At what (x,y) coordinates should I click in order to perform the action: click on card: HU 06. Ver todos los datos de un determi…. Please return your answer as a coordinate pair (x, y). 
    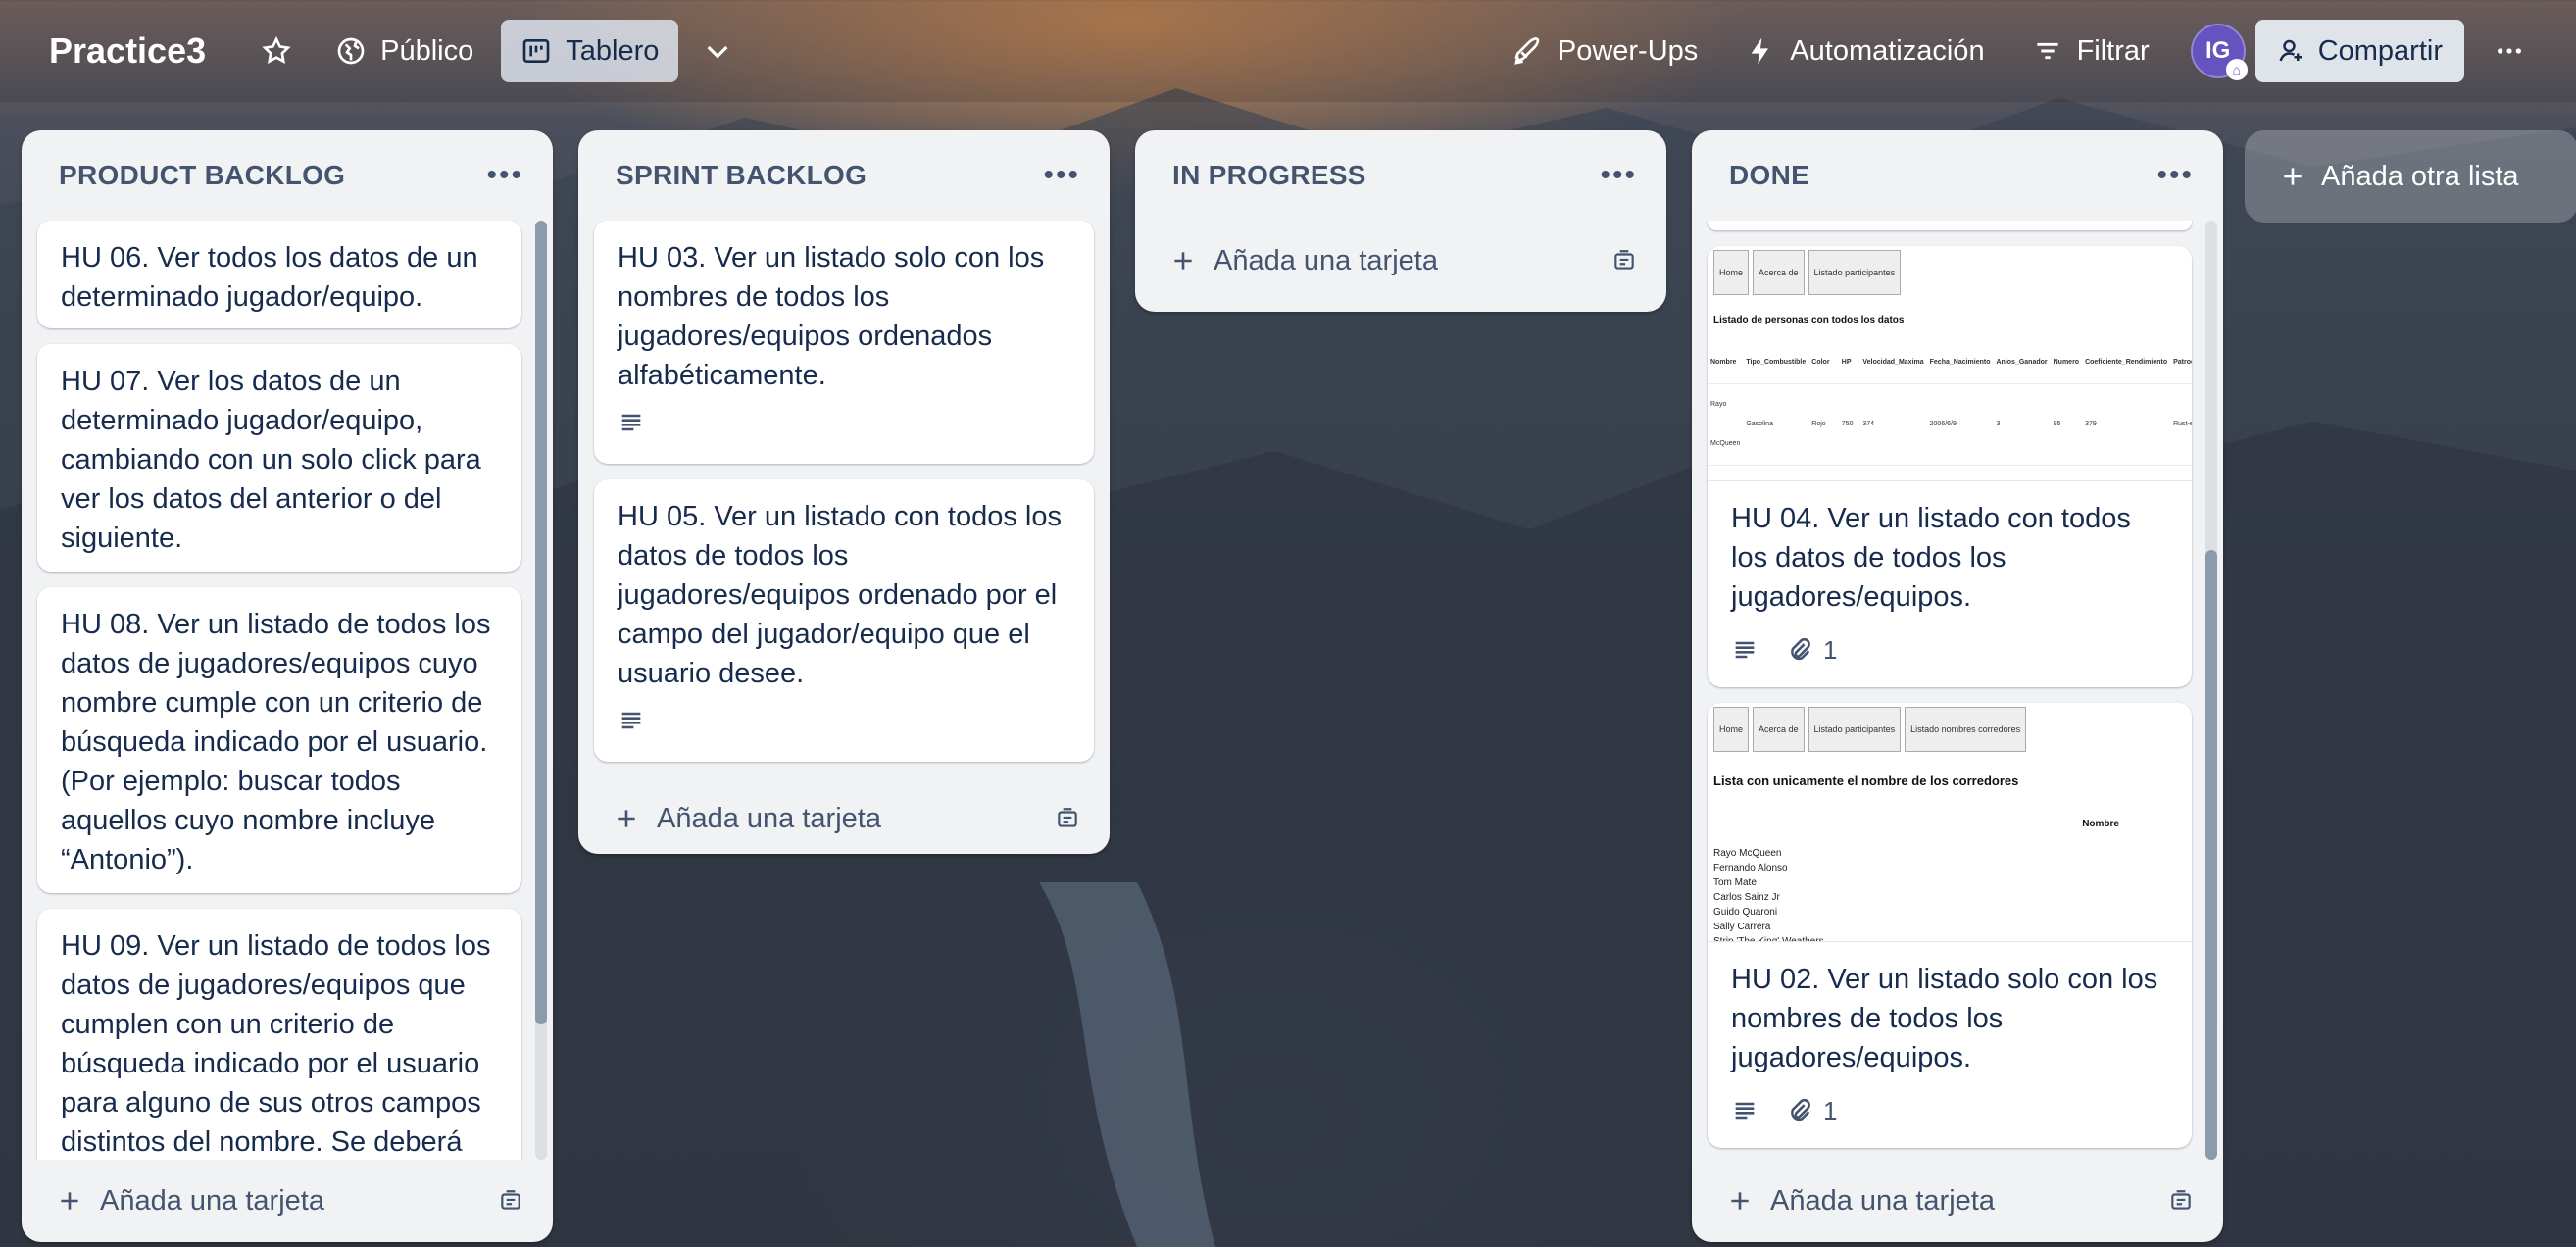
    Looking at the image, I should click on (279, 275).